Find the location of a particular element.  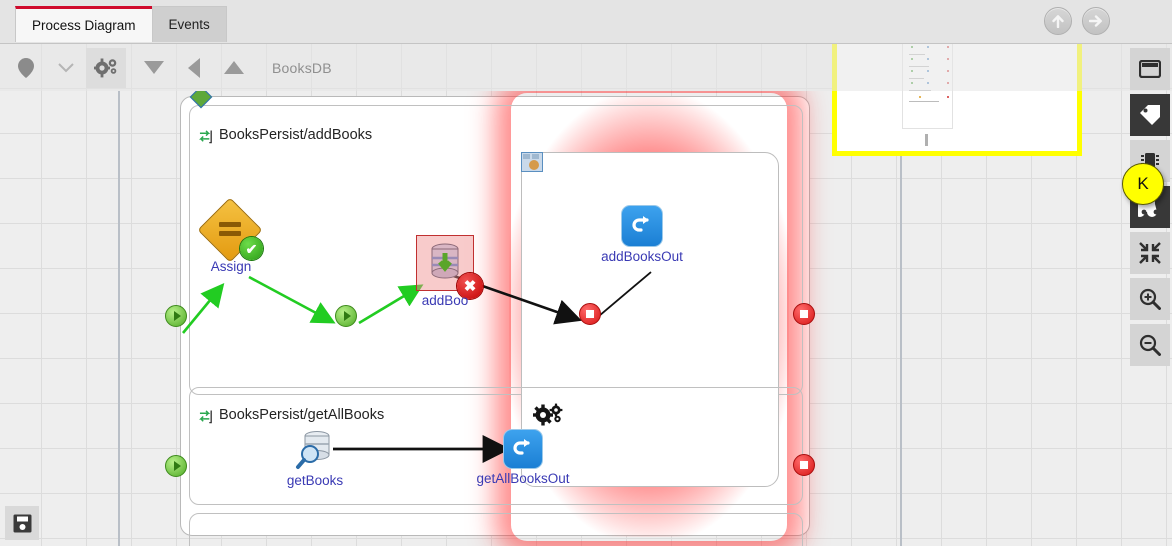

callout-badge-k: K is located at coordinates (1143, 184).